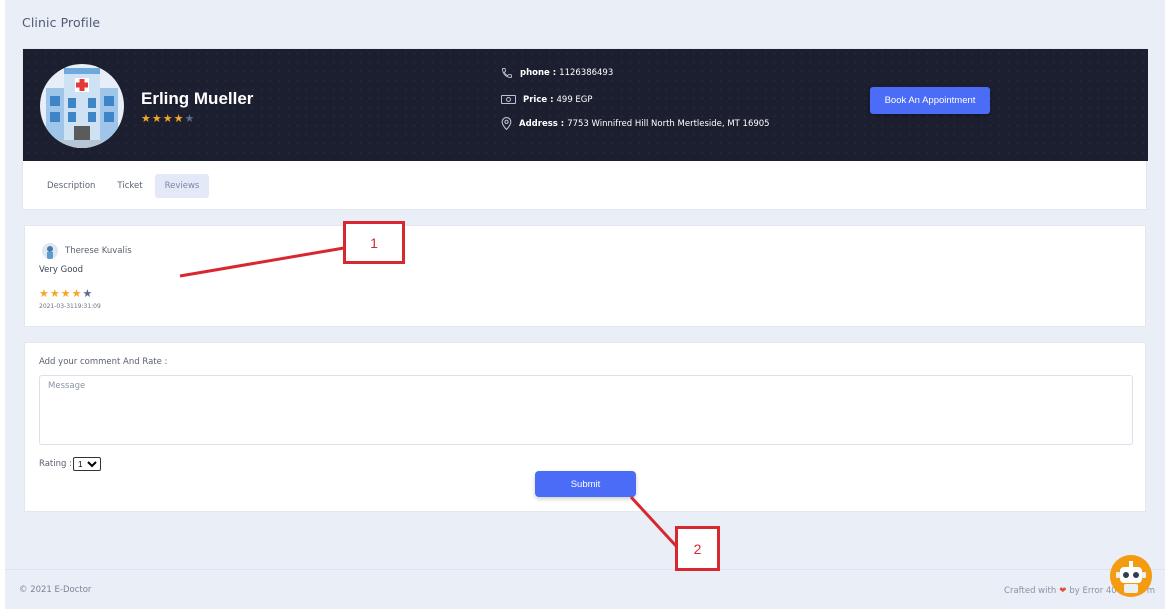  What do you see at coordinates (1131, 576) in the screenshot?
I see `chatbot-icon` at bounding box center [1131, 576].